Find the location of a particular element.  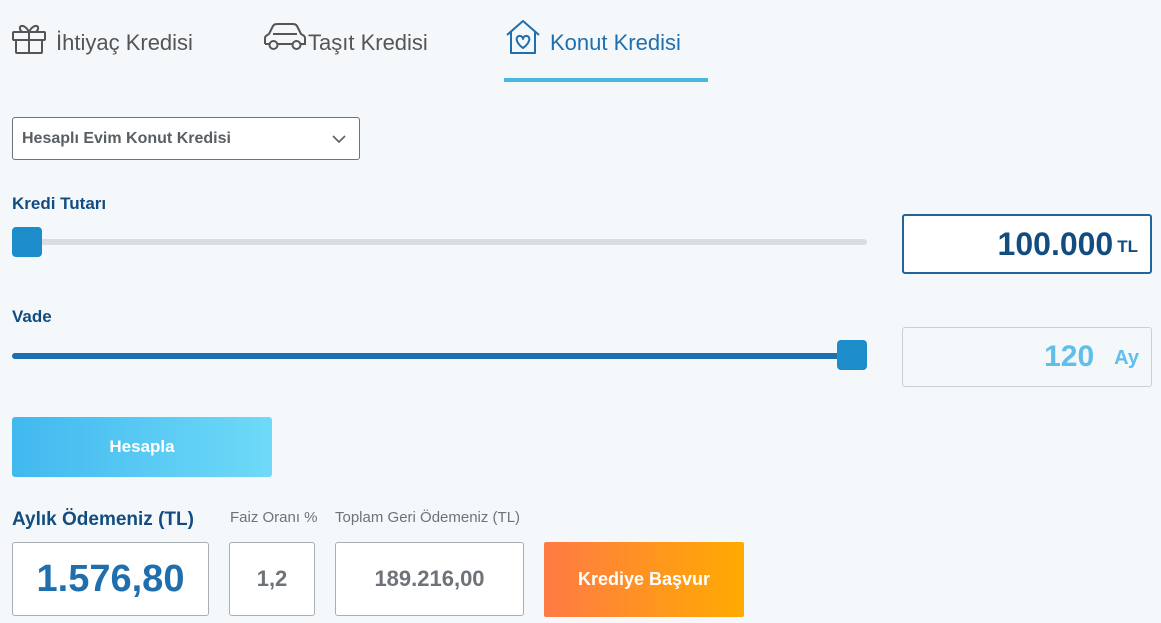

monthly-payment-label: Aylık Ödemeniz (TL) is located at coordinates (103, 519).